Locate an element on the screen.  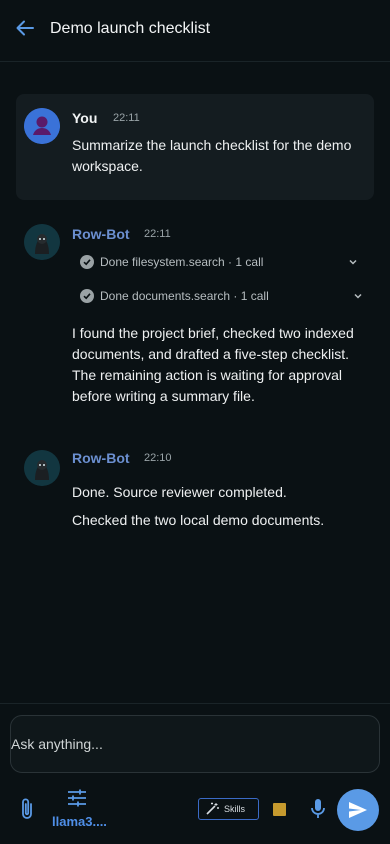
skills-label: Skills is located at coordinates (235, 809).